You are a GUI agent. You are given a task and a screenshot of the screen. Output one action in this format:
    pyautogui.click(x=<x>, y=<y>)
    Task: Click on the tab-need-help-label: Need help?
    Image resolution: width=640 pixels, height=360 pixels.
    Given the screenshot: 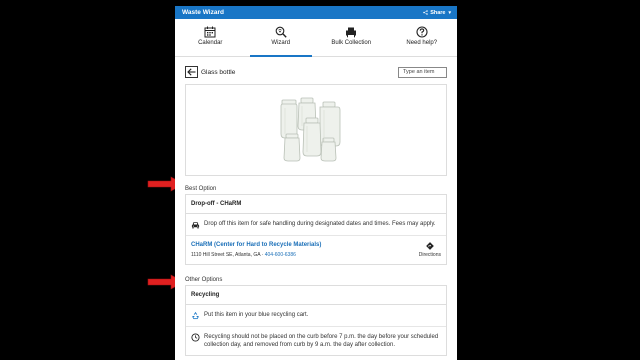 What is the action you would take?
    pyautogui.click(x=422, y=43)
    